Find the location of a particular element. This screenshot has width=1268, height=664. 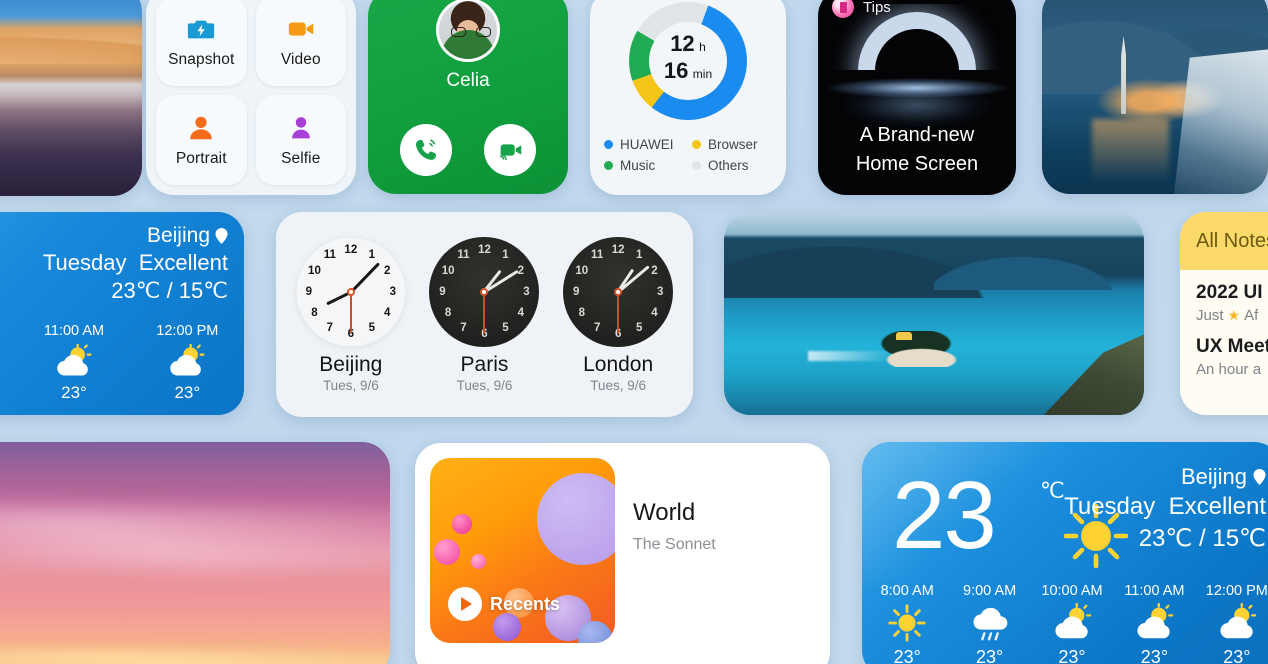

screen-time-minutes-unit: min is located at coordinates (702, 74).